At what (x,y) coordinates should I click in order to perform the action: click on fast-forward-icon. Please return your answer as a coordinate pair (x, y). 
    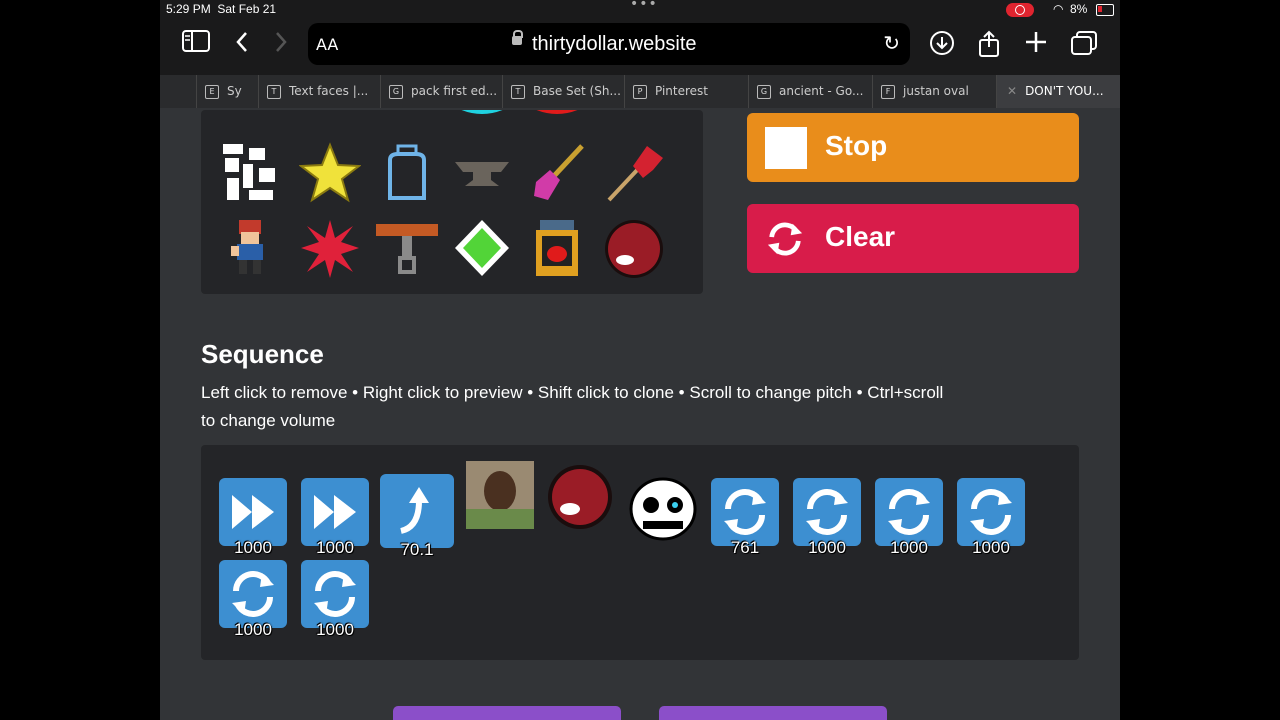
    Looking at the image, I should click on (253, 512).